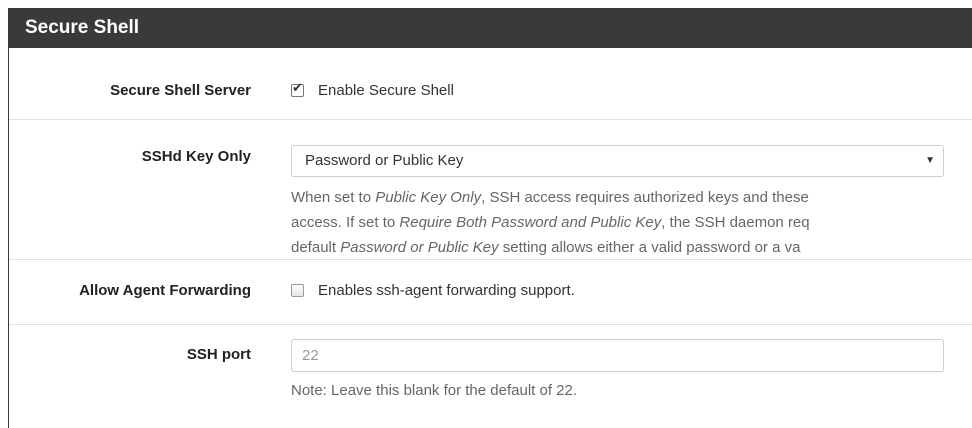 Image resolution: width=972 pixels, height=428 pixels. What do you see at coordinates (345, 222) in the screenshot?
I see `help-text: access. If set to` at bounding box center [345, 222].